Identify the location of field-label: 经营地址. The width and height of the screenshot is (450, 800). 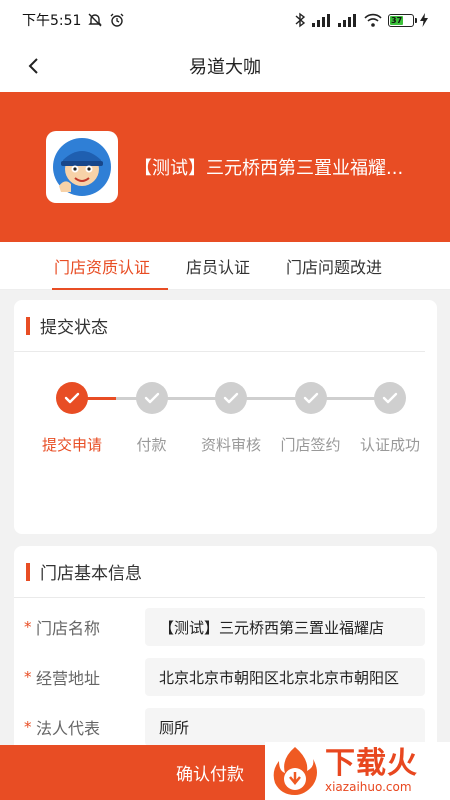
(68, 678).